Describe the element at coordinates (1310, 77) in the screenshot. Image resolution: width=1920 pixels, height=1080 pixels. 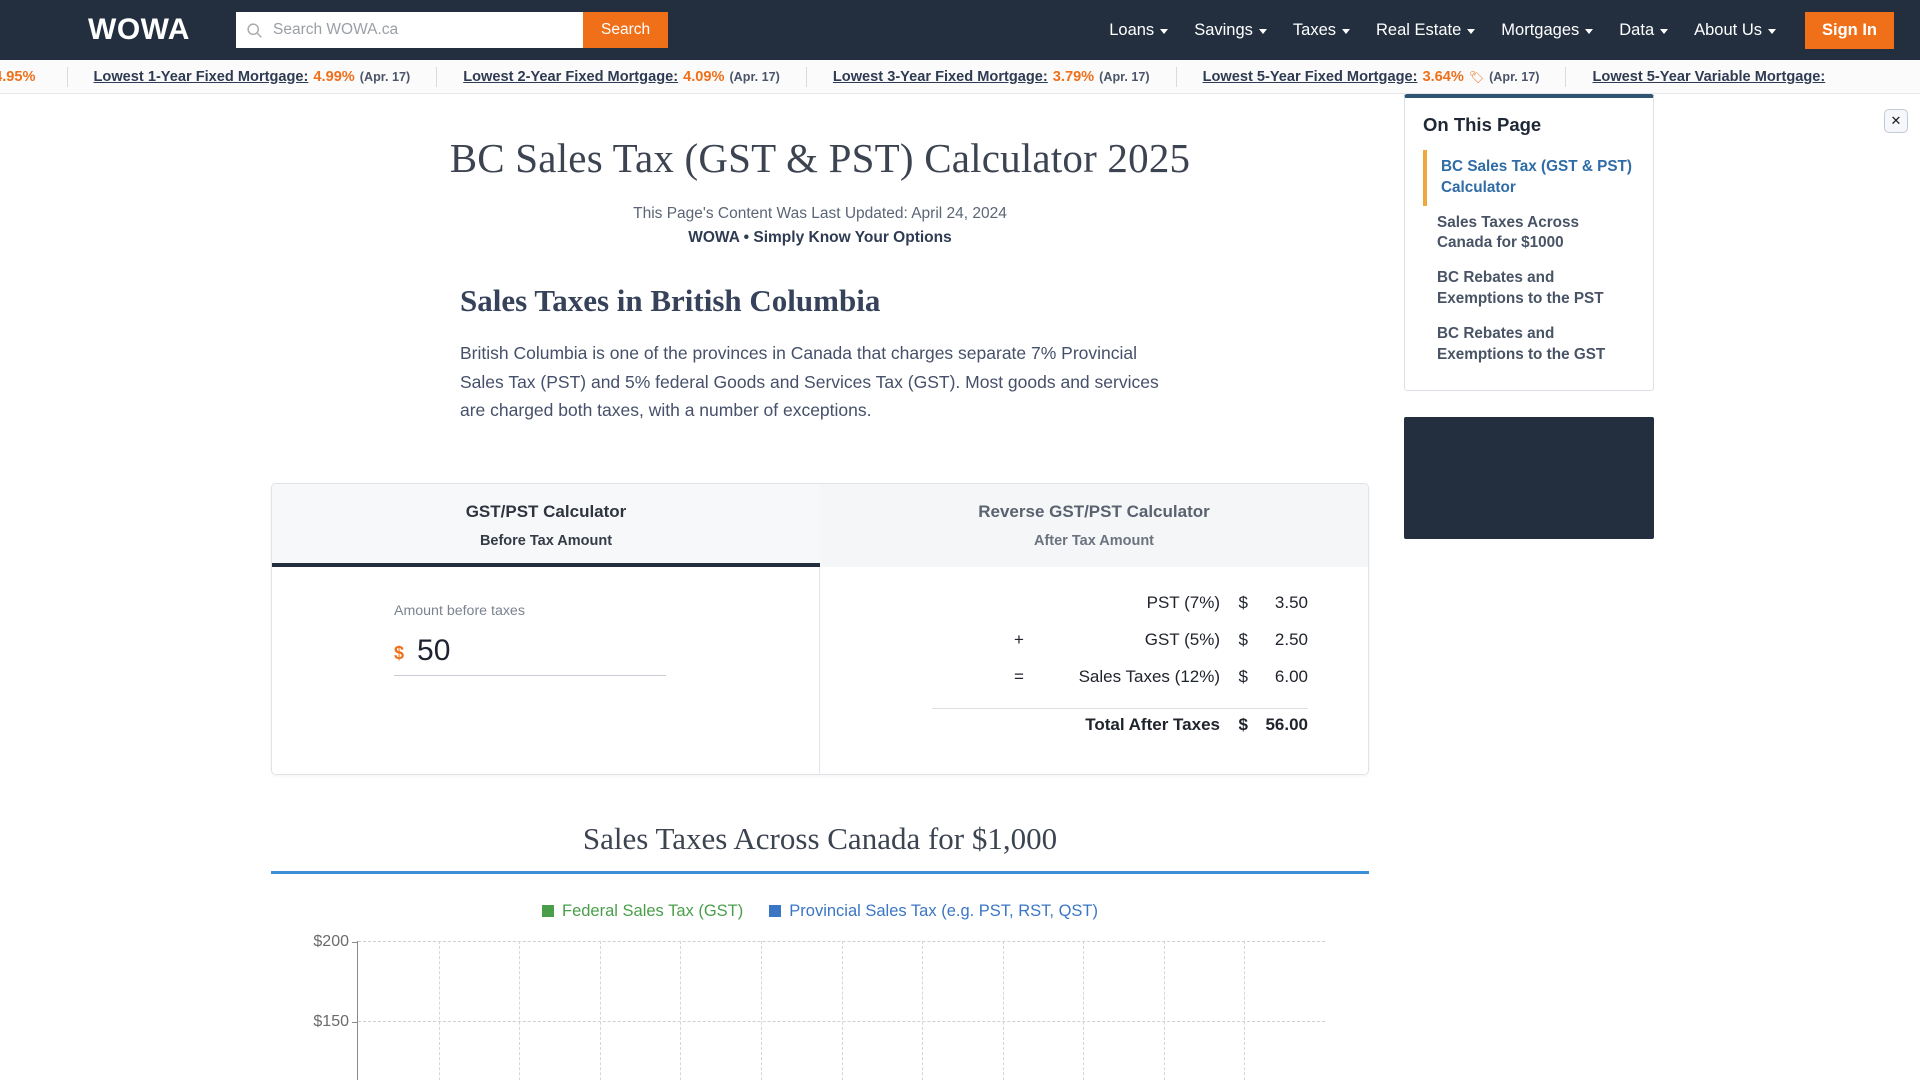
I see `ticker-label: Lowest 5-Year Fixed Mortgage:` at that location.